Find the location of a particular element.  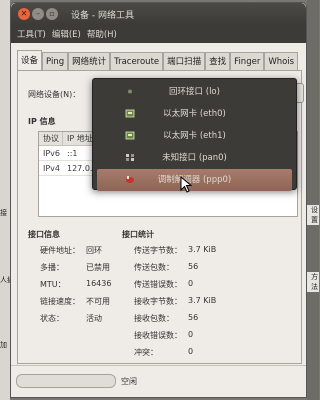

dropdown-item-eth0: 以太网卡 (eth0) is located at coordinates (194, 114).